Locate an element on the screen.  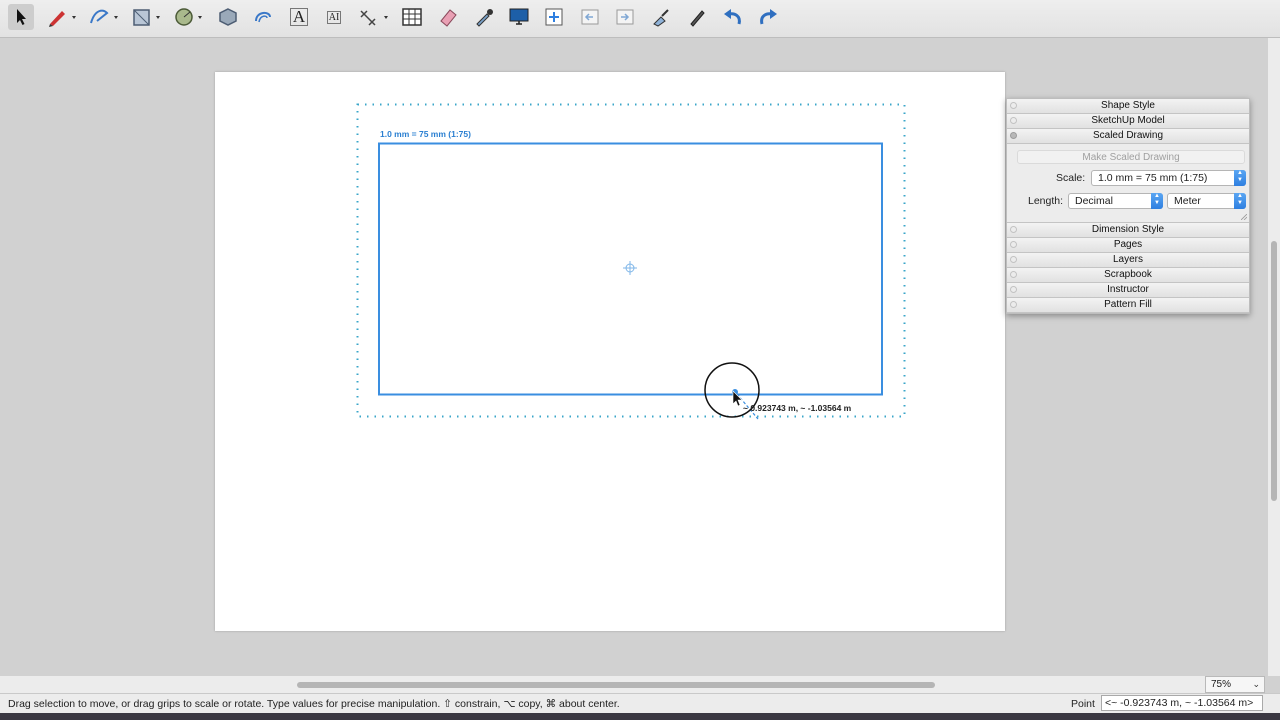
resize-grip-icon is located at coordinates (1244, 217).